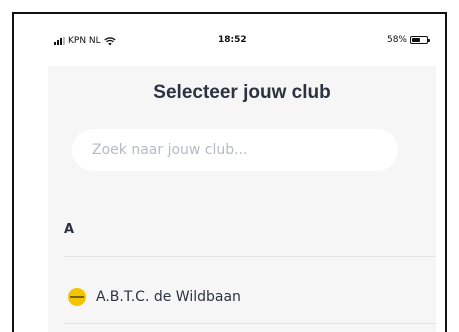 This screenshot has height=332, width=459. Describe the element at coordinates (244, 150) in the screenshot. I see `search-input` at that location.